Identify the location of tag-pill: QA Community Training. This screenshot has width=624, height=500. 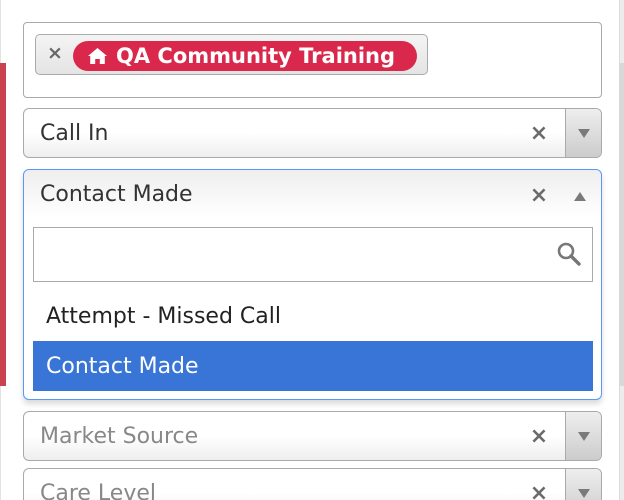
(245, 56).